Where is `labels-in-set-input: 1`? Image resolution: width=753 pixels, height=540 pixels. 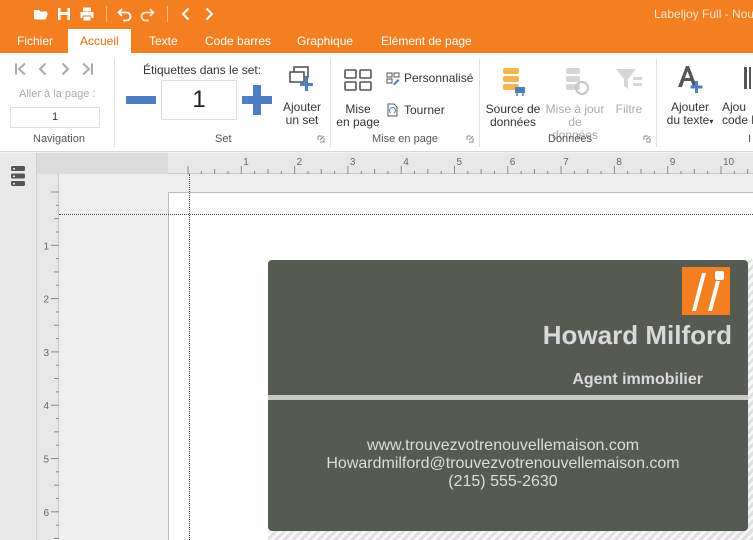
labels-in-set-input: 1 is located at coordinates (199, 100).